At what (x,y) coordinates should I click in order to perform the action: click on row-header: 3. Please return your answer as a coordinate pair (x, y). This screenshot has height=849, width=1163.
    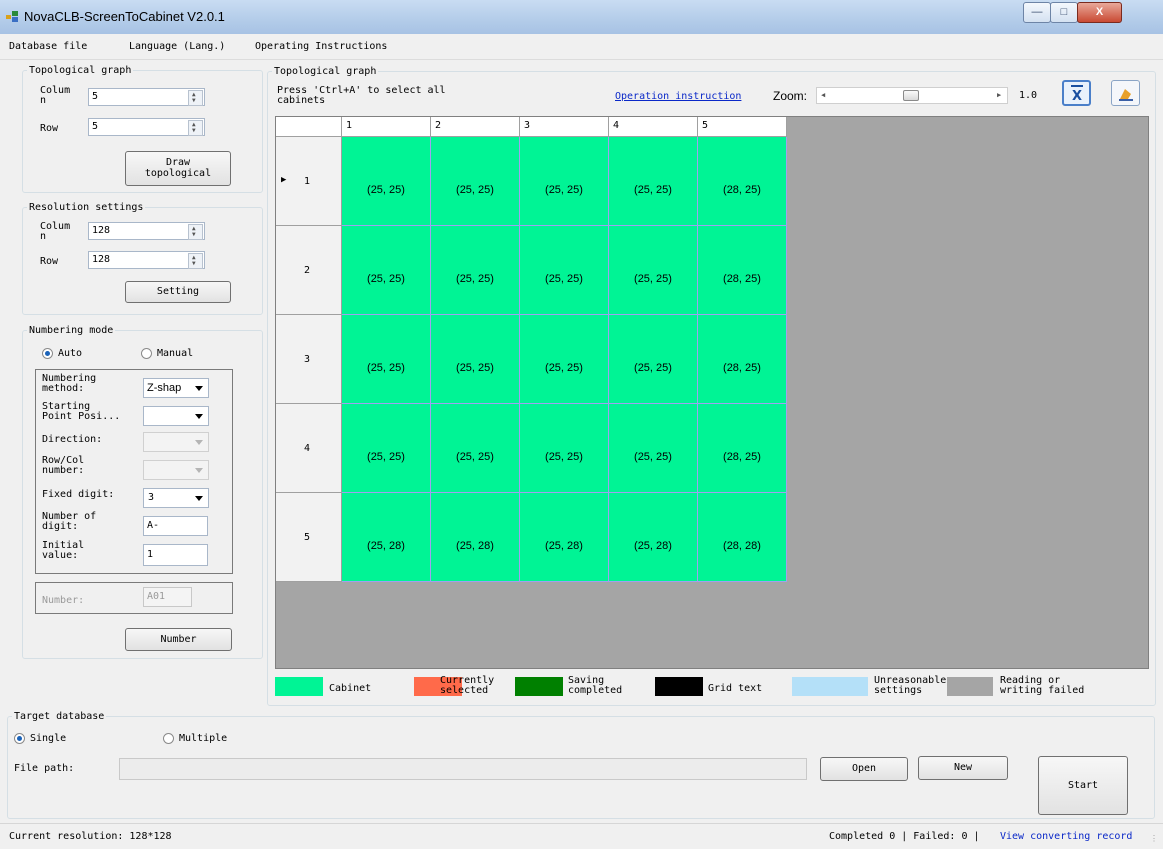
    Looking at the image, I should click on (309, 359).